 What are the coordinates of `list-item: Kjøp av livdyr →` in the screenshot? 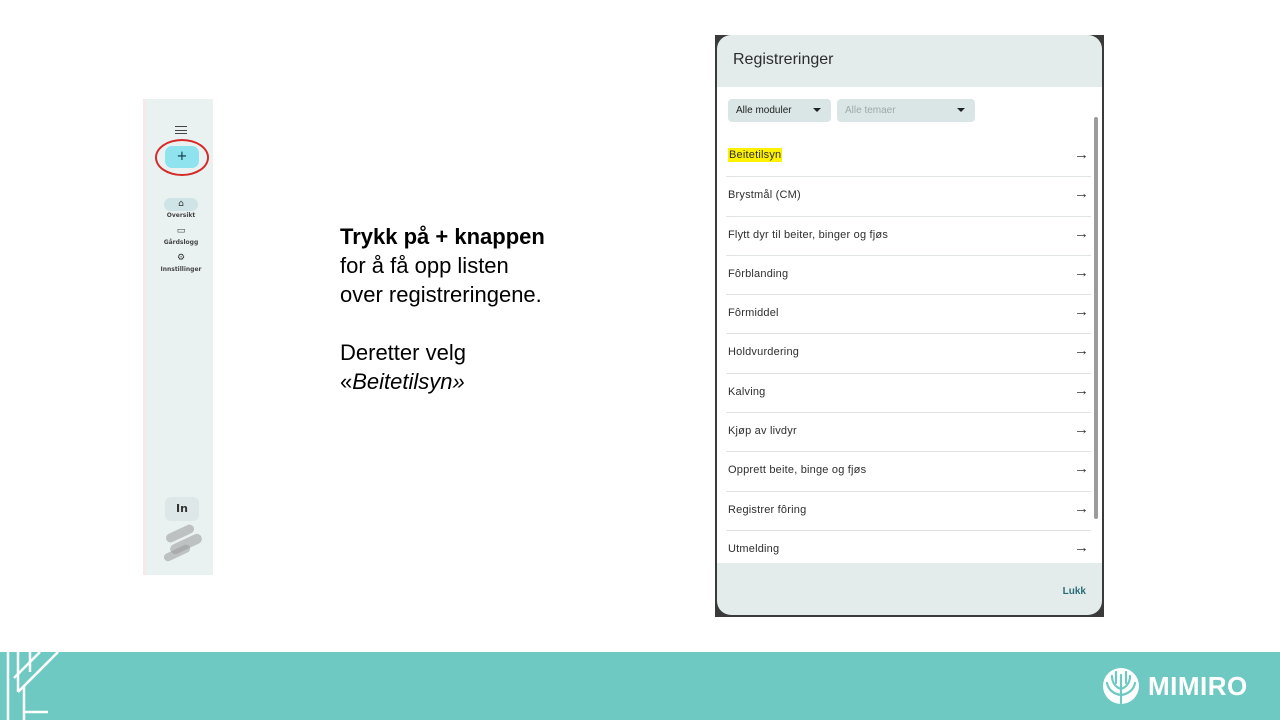 It's located at (908, 433).